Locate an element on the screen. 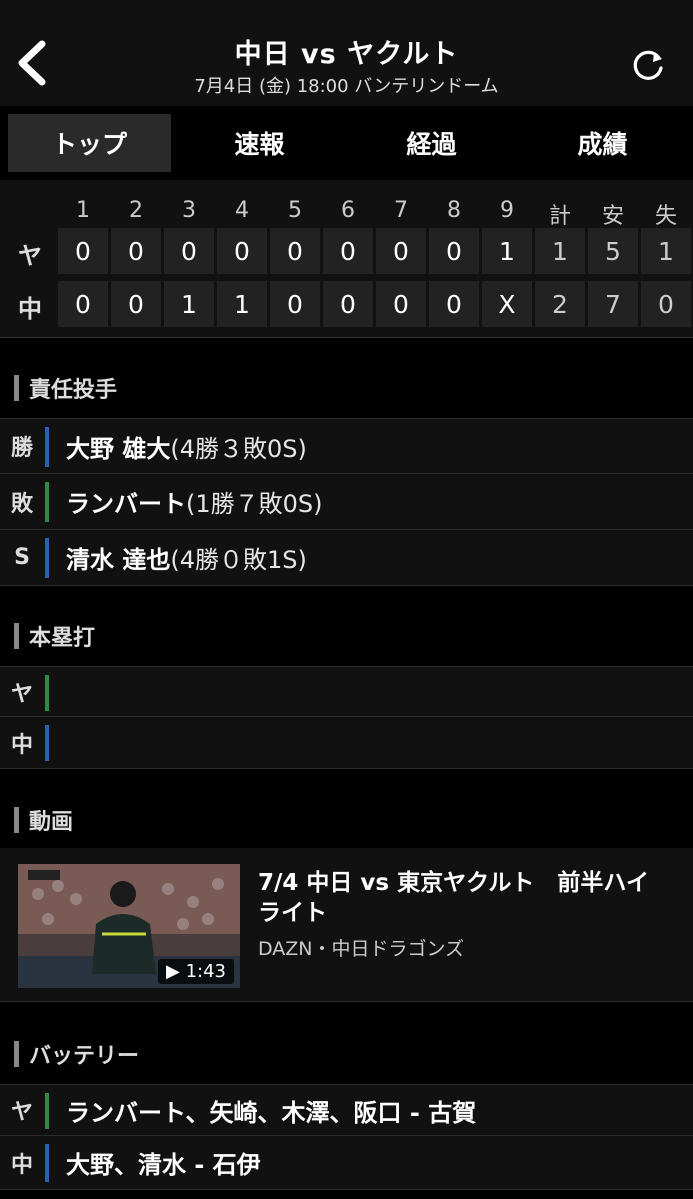 This screenshot has height=1199, width=693. tab-bar: トップ 速報 経過 成績 is located at coordinates (346, 143).